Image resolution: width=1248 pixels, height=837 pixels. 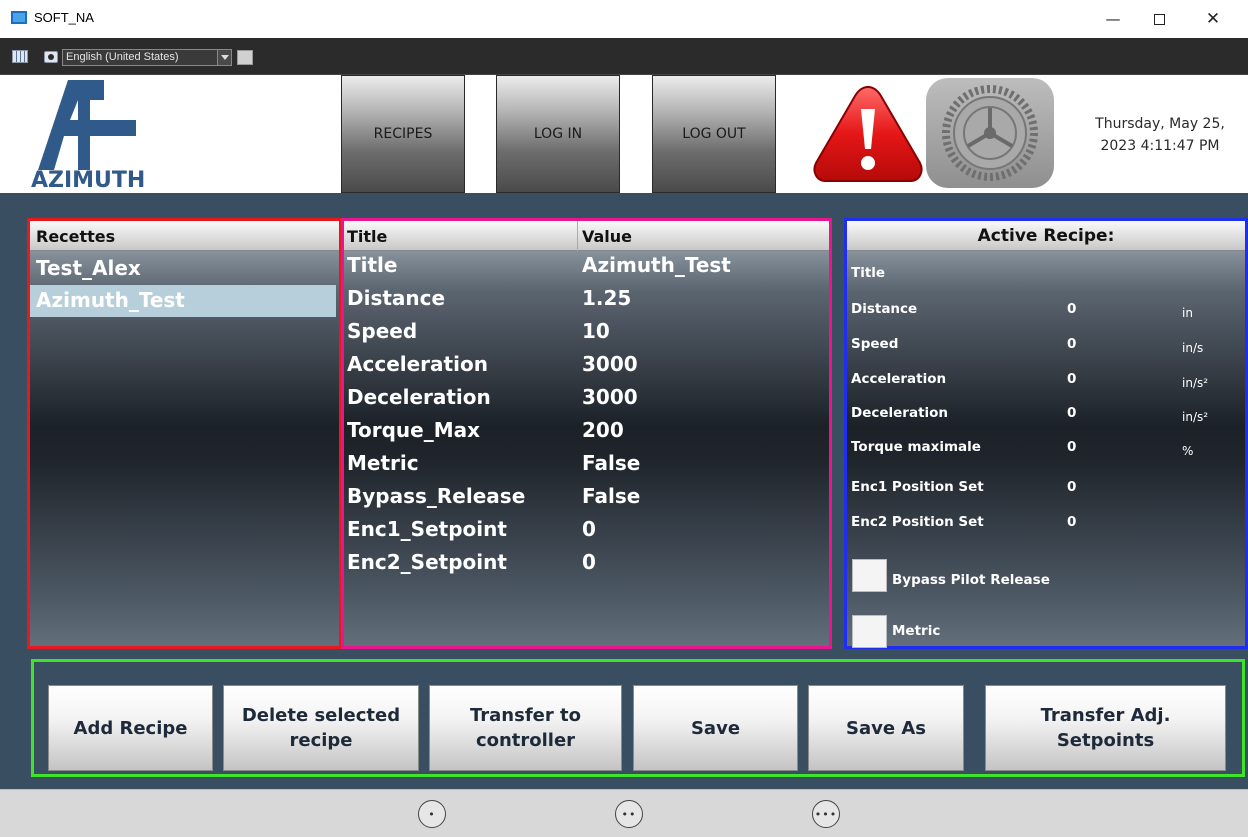 What do you see at coordinates (884, 309) in the screenshot?
I see `active-row-key: Distance` at bounding box center [884, 309].